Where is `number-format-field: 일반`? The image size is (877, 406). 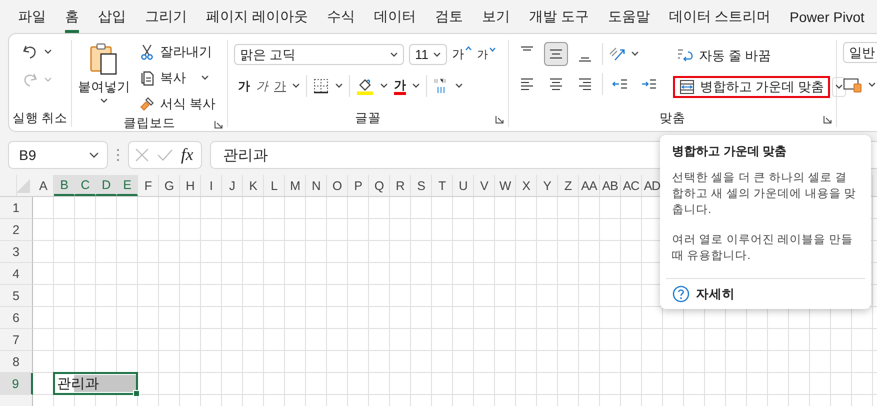
number-format-field: 일반 is located at coordinates (860, 52).